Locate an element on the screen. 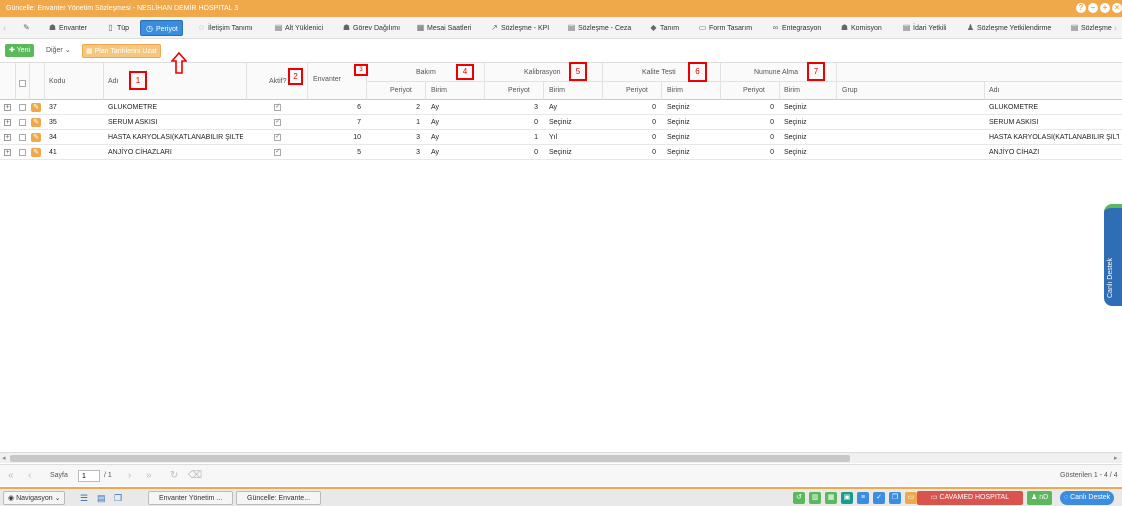 Image resolution: width=1122 pixels, height=506 pixels. list-view-icon: ☰ is located at coordinates (84, 498).